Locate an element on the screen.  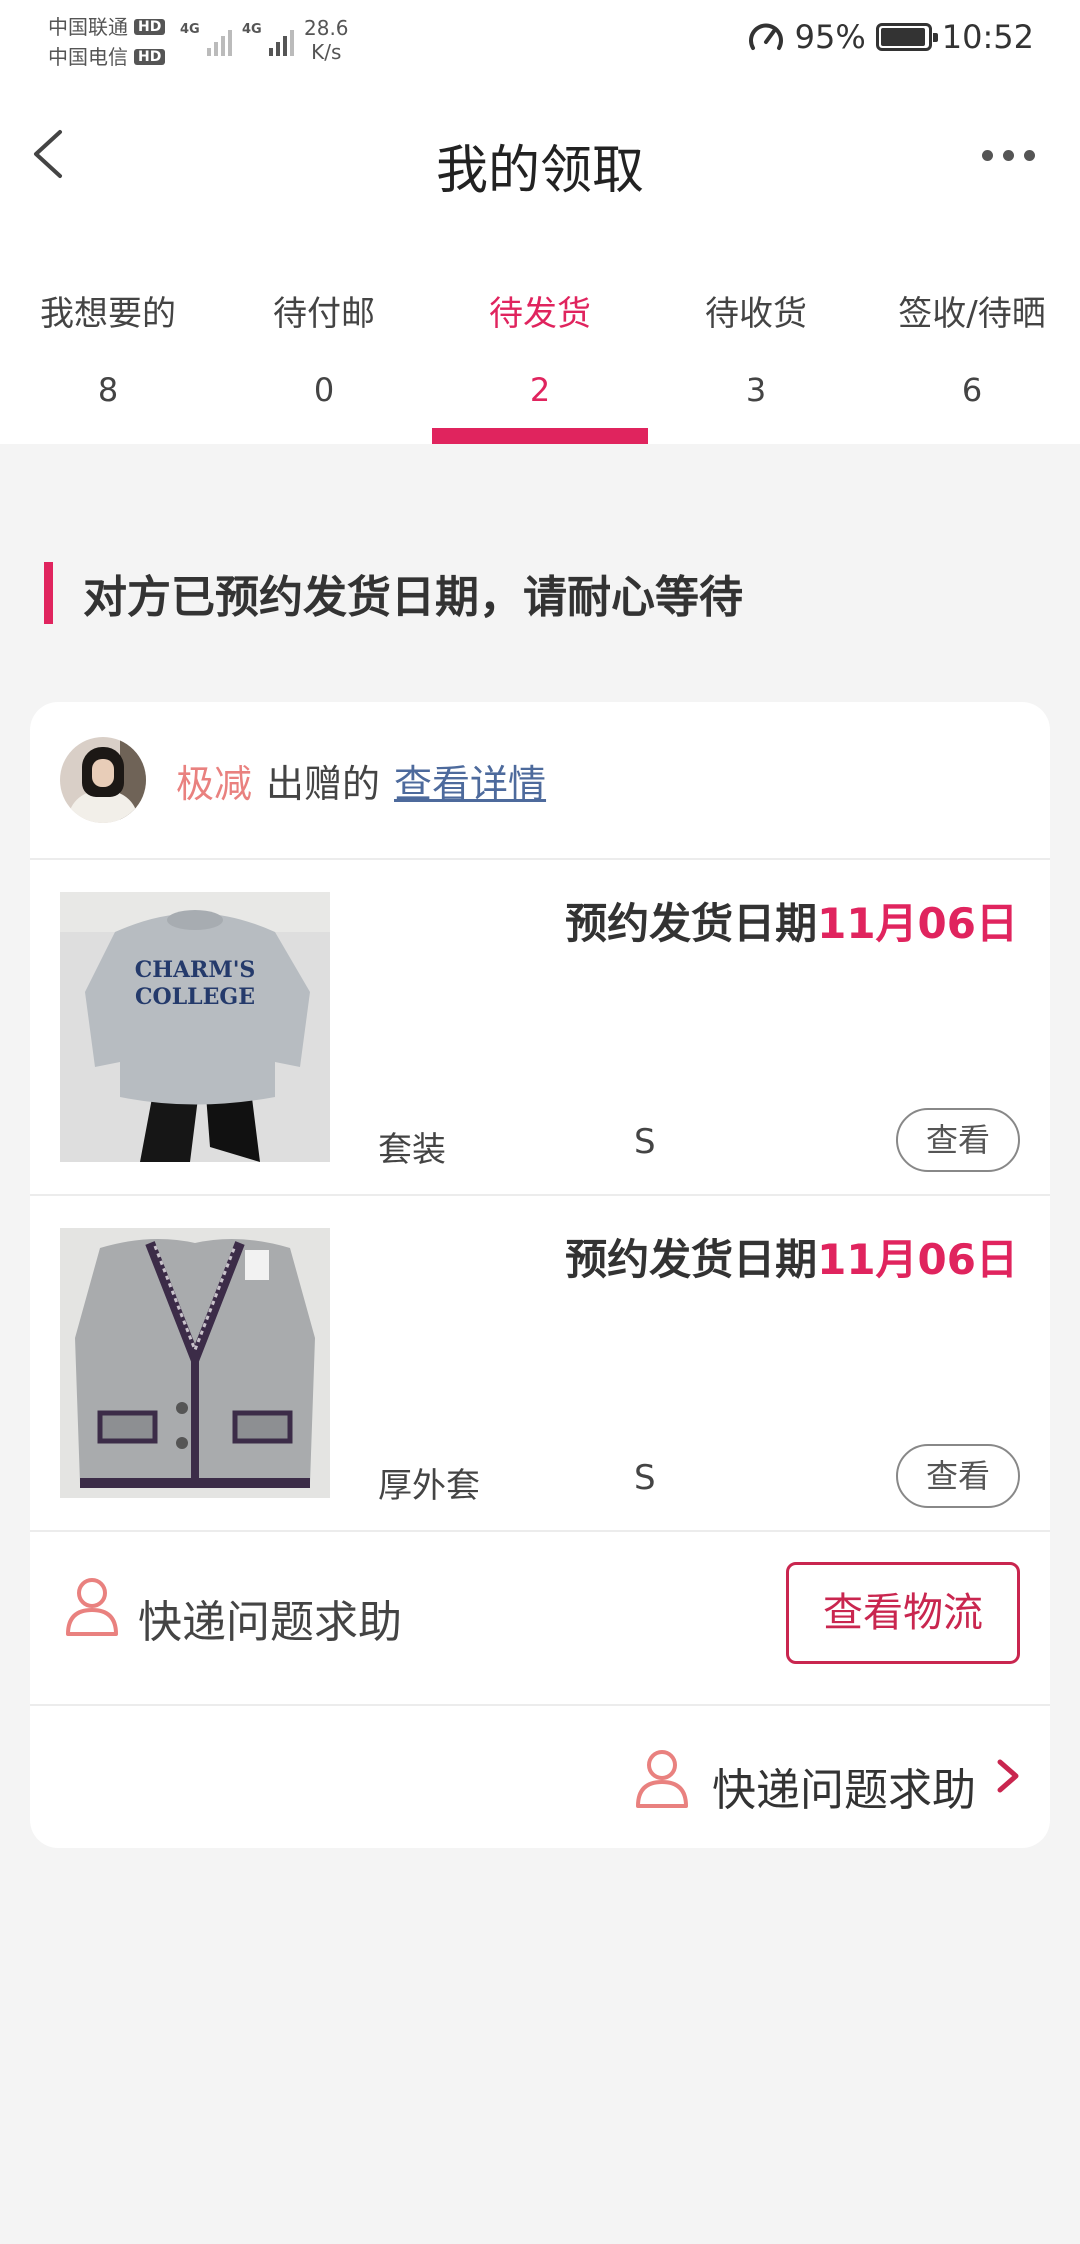
section-header: 对方已预约发货日期，请耐心等待 is located at coordinates (393, 593).